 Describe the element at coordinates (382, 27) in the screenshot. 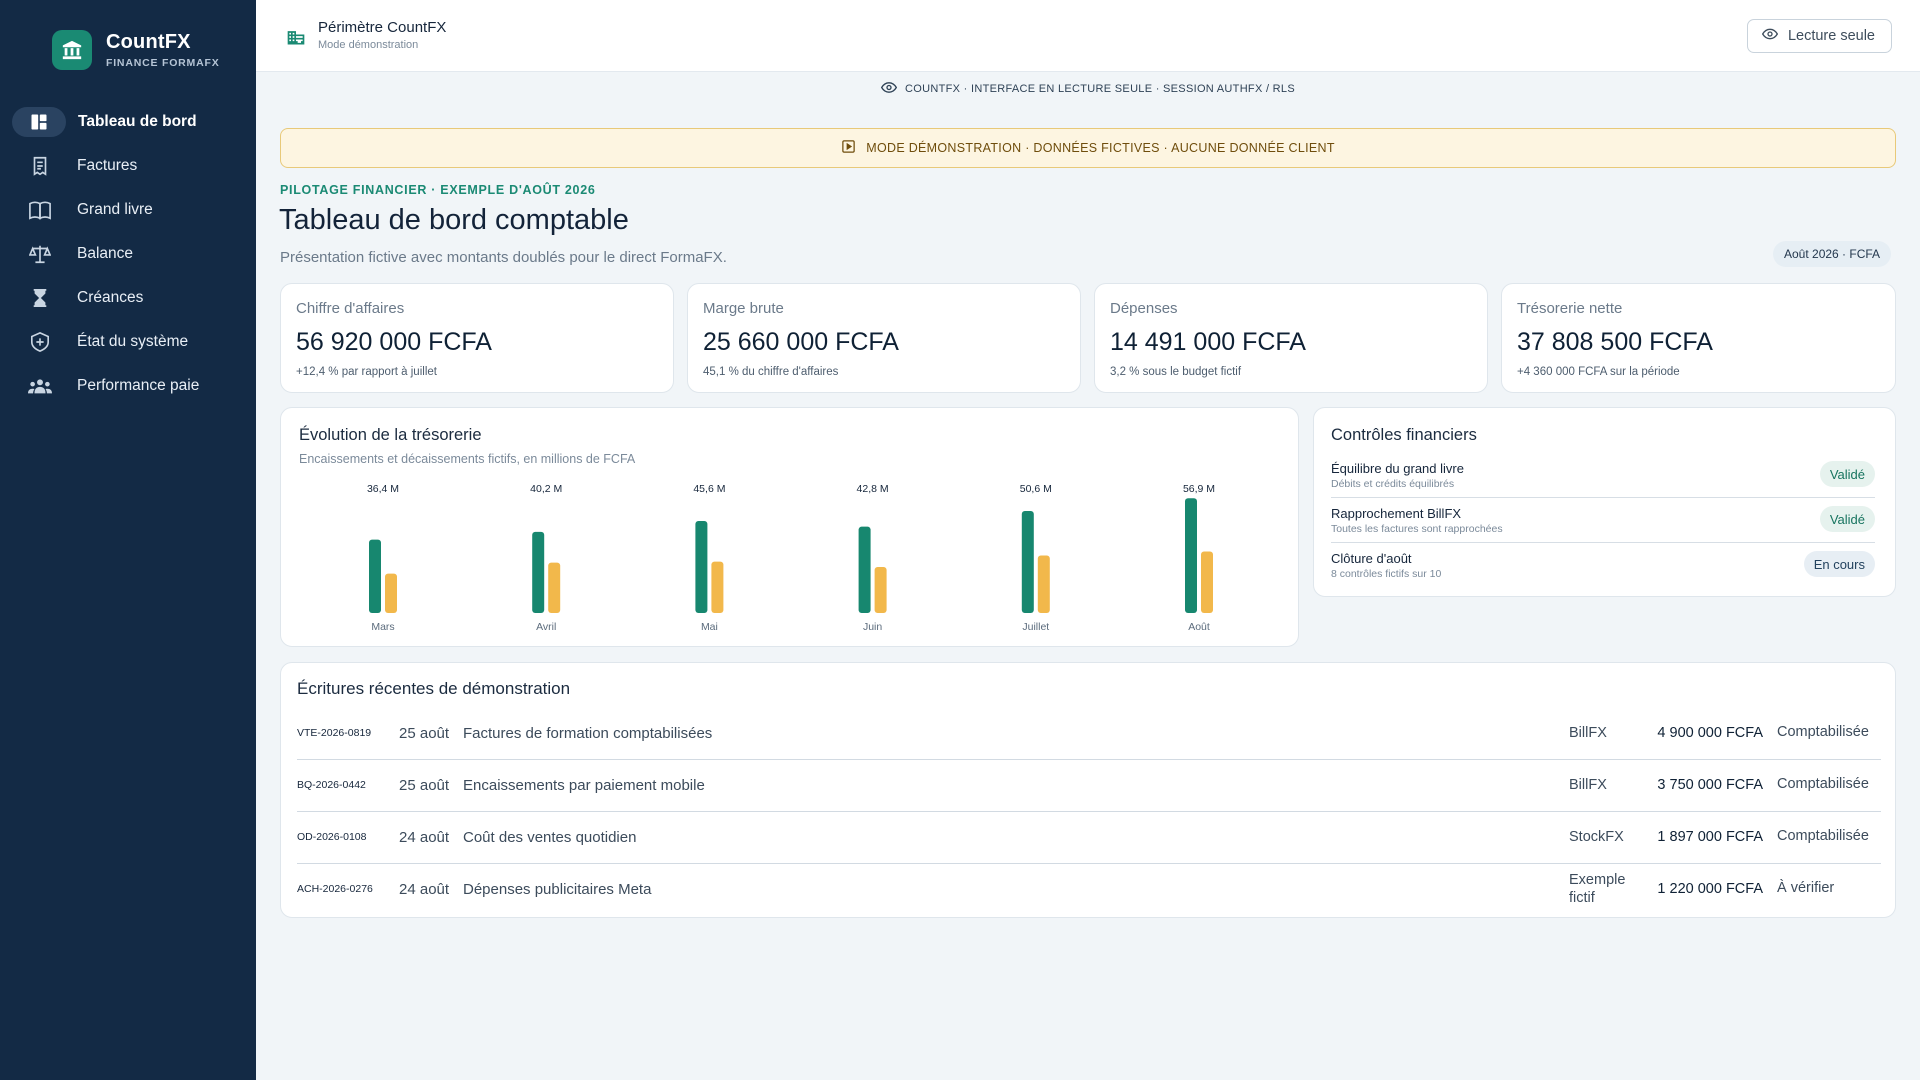

I see `scope-title: Périmètre CountFX` at that location.